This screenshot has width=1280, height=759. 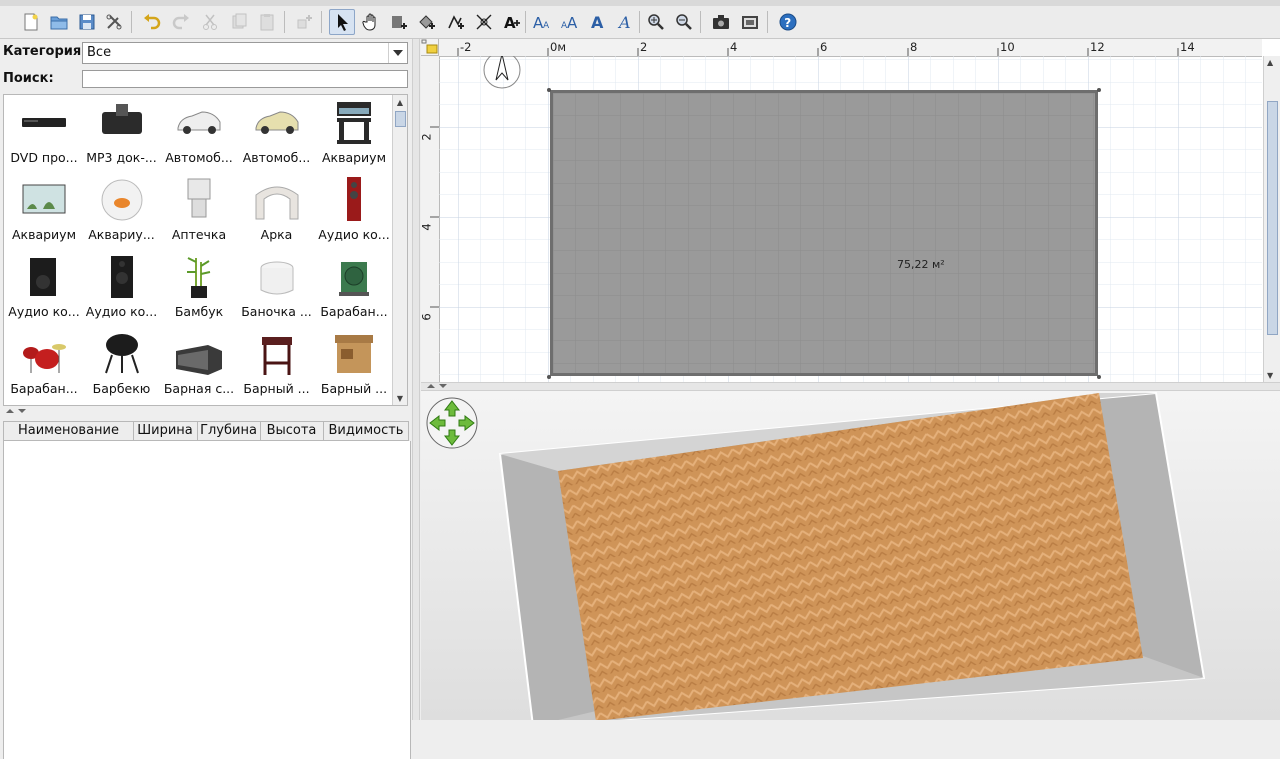 I want to click on help-icon: ?, so click(x=788, y=22).